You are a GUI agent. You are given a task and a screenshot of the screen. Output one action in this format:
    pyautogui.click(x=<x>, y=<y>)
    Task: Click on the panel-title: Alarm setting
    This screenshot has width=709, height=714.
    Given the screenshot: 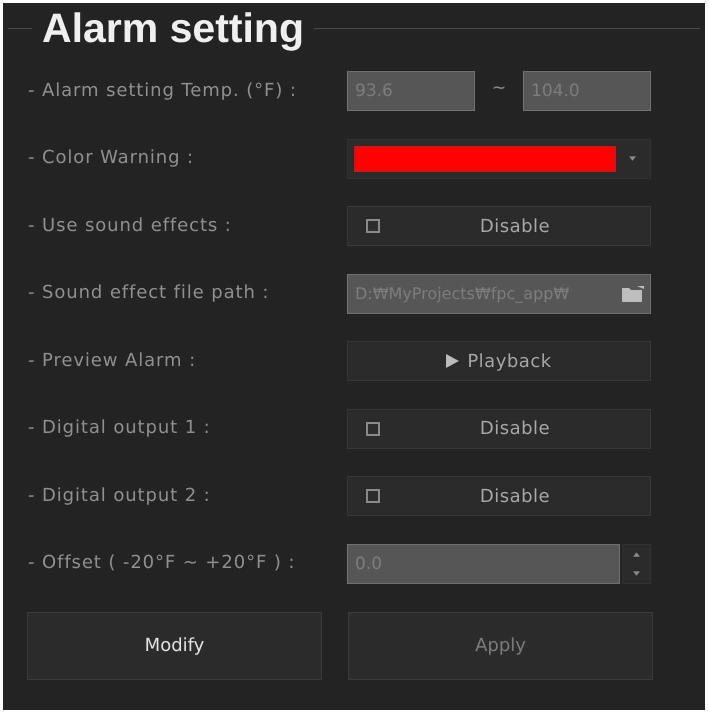 What is the action you would take?
    pyautogui.click(x=173, y=28)
    